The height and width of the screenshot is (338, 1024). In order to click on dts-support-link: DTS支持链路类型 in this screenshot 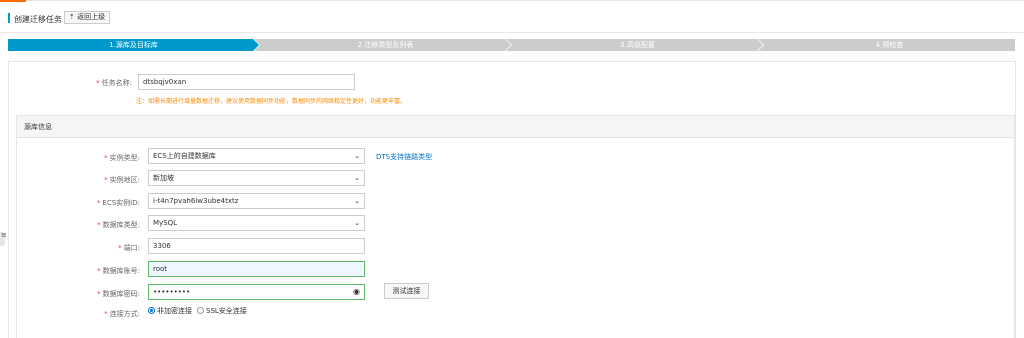, I will do `click(404, 157)`.